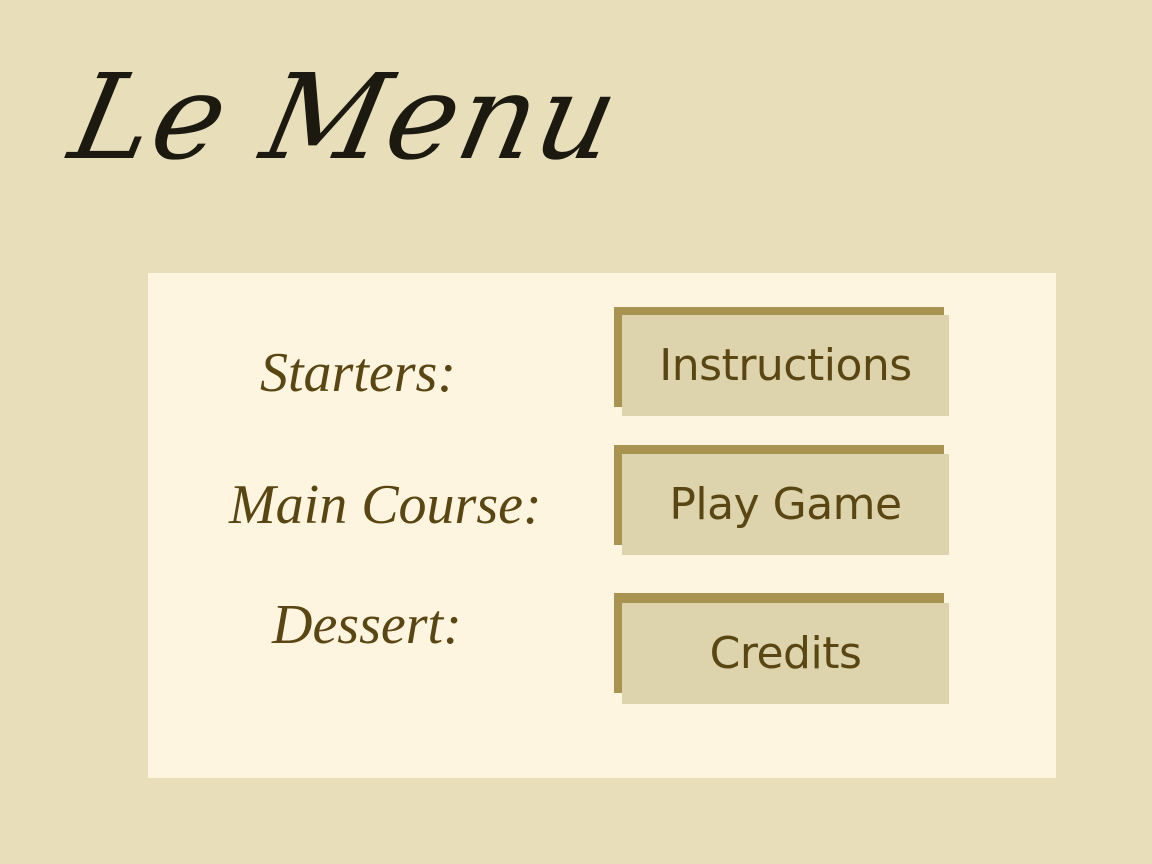  I want to click on credits-button-label: Credits, so click(785, 653).